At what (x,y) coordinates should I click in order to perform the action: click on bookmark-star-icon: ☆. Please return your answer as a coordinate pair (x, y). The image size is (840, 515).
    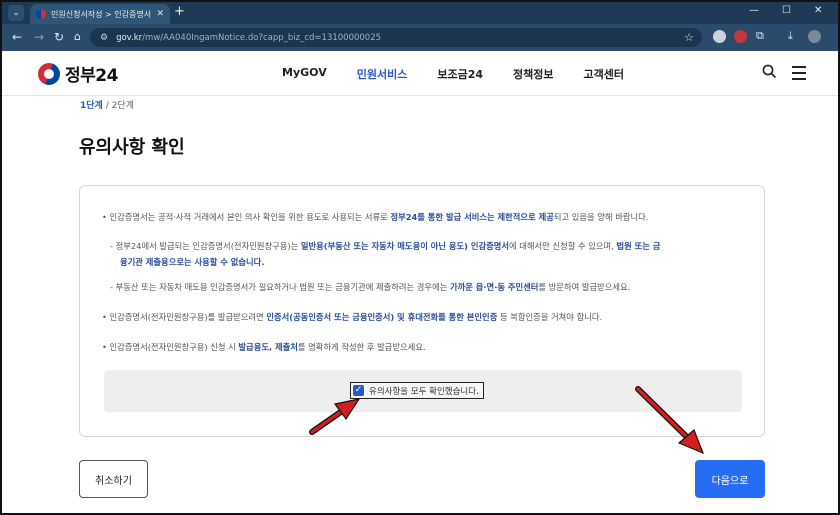
    Looking at the image, I should click on (689, 37).